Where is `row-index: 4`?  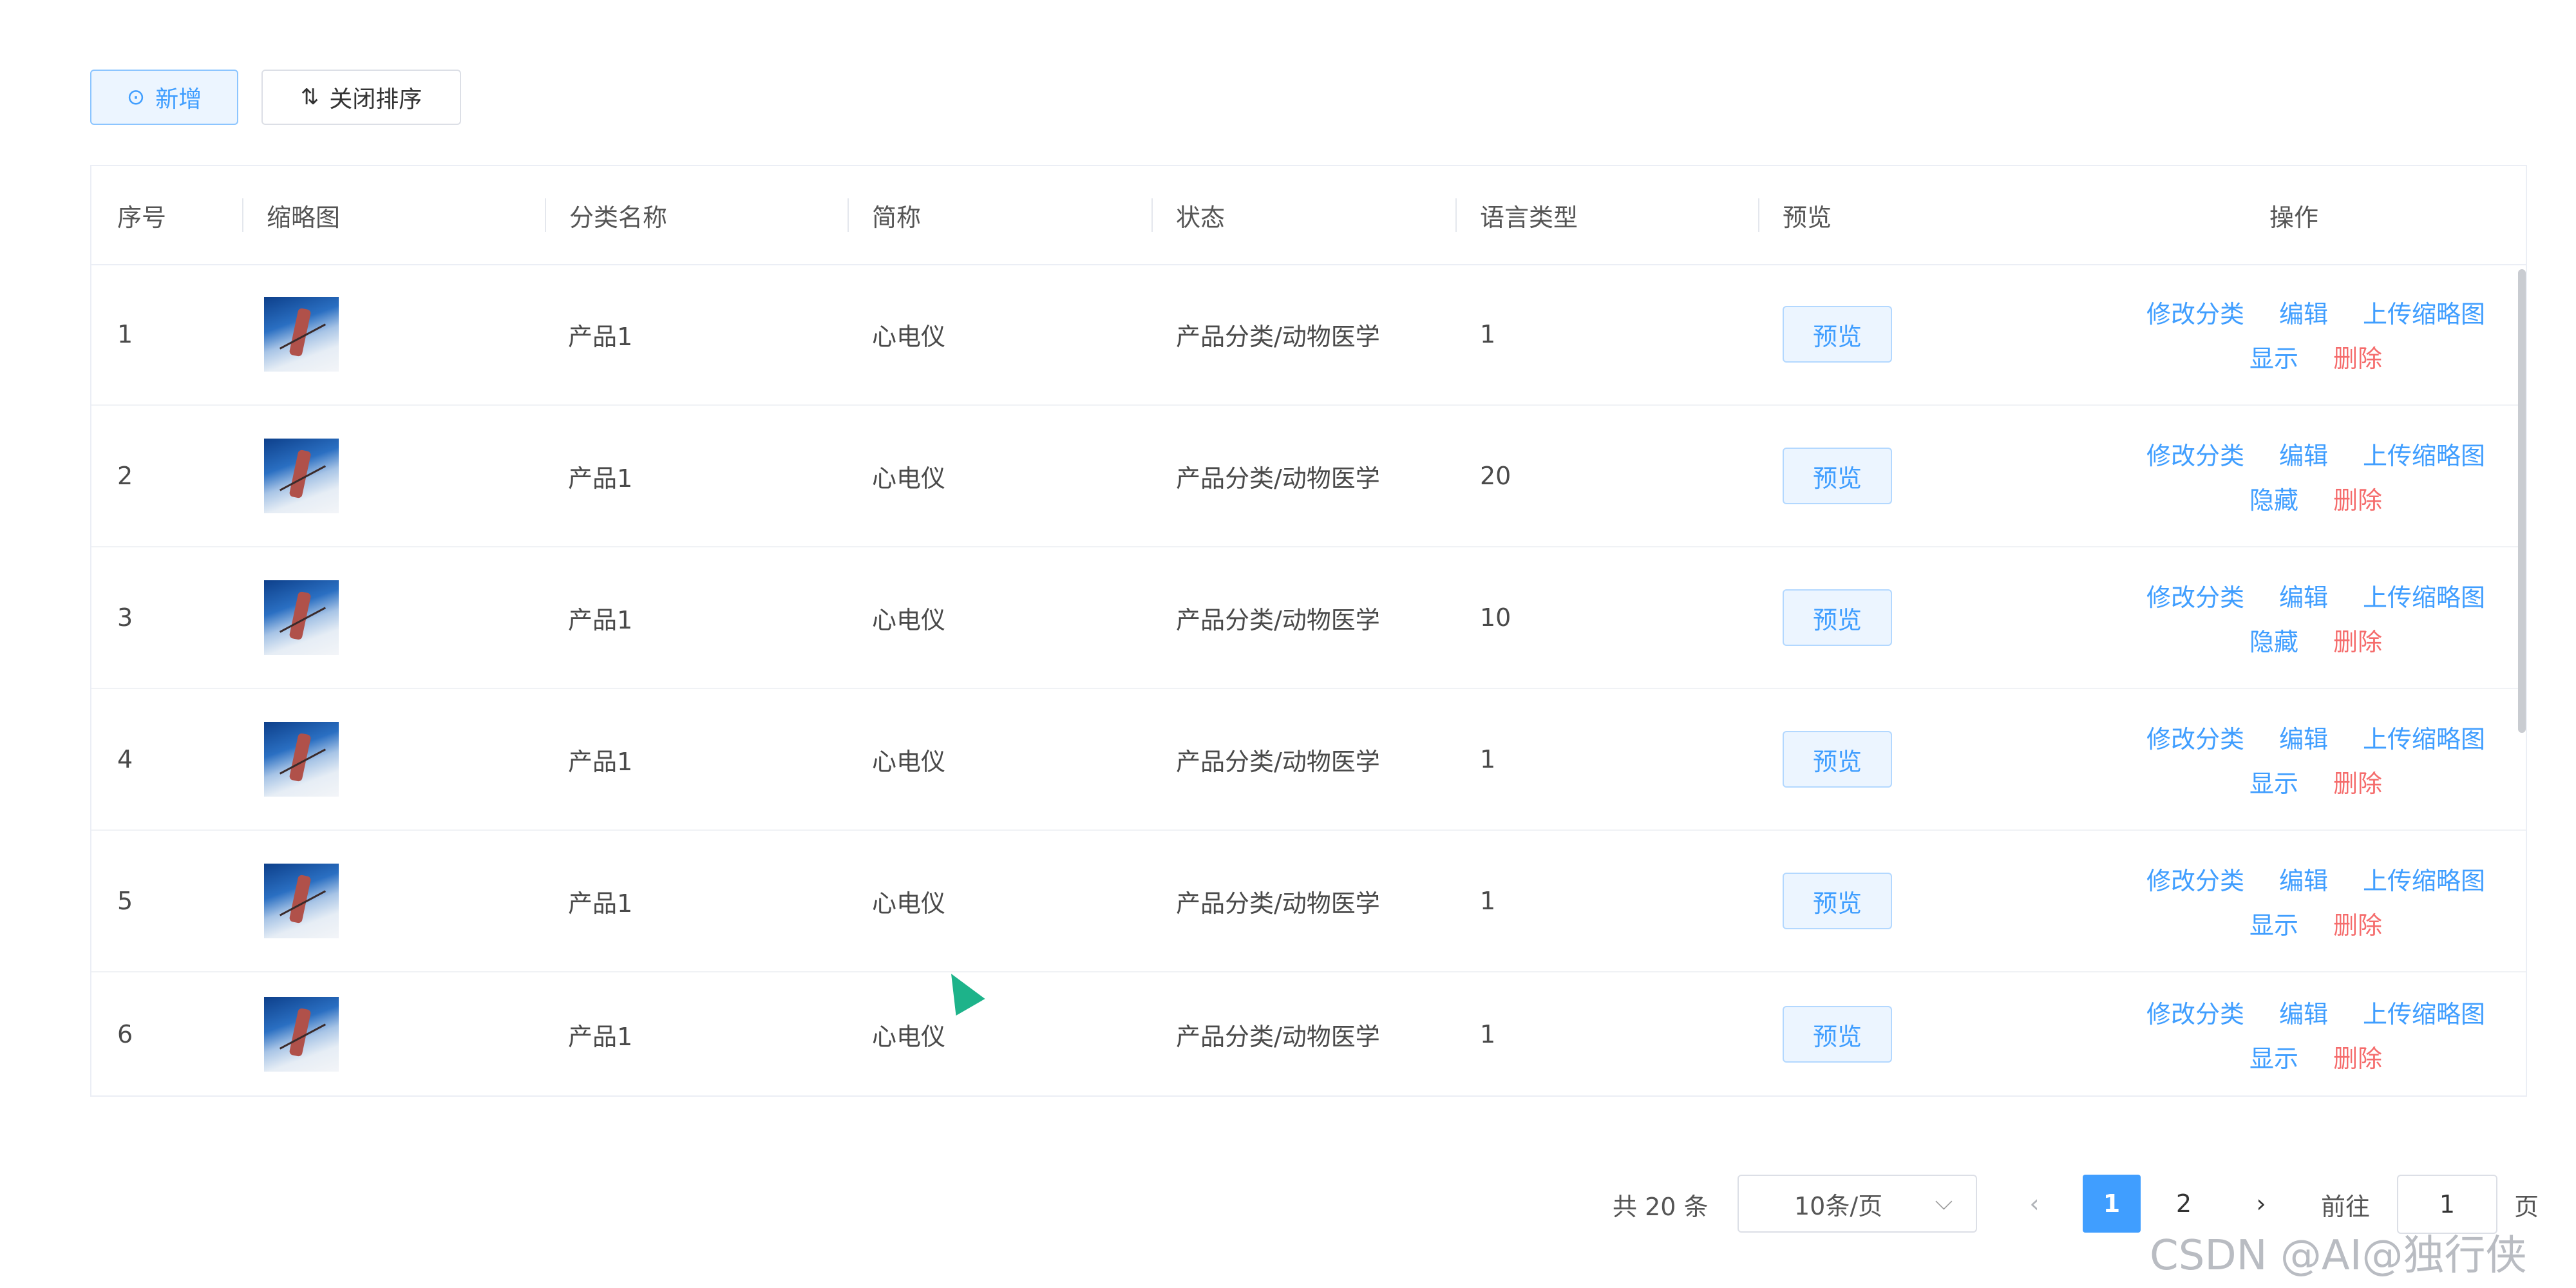
row-index: 4 is located at coordinates (125, 759).